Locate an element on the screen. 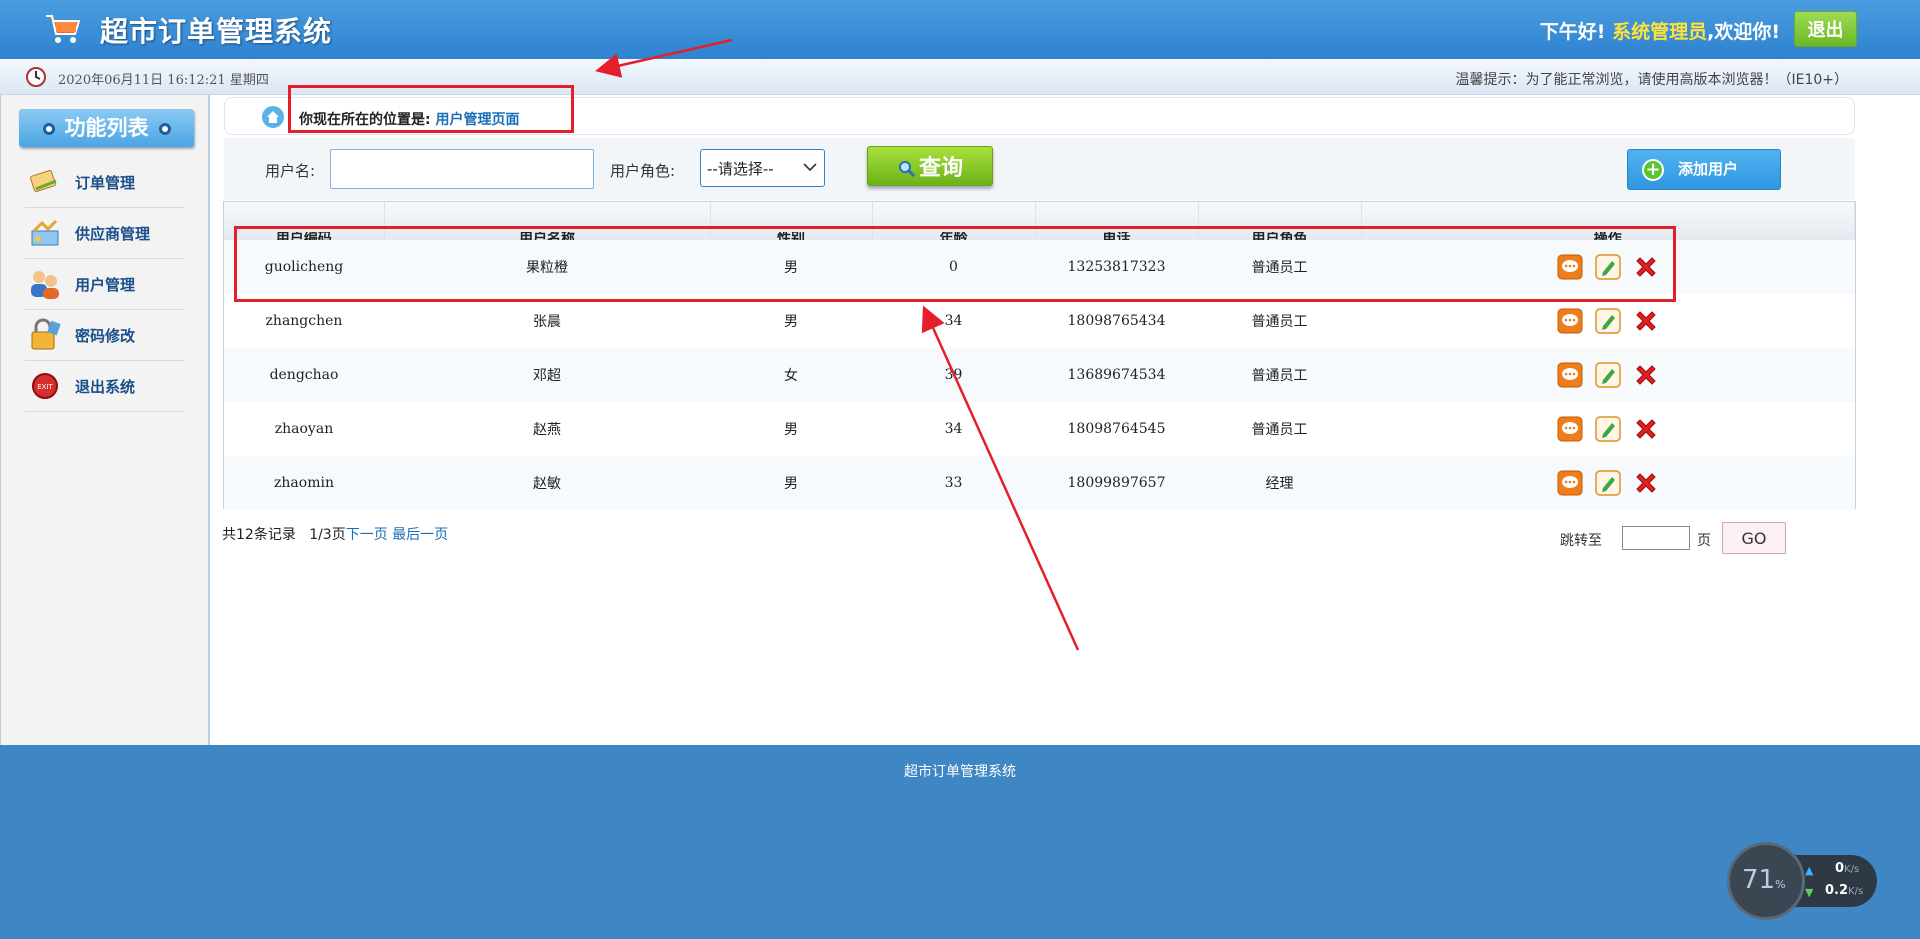 The height and width of the screenshot is (939, 1920). cell-age: 33 is located at coordinates (953, 483).